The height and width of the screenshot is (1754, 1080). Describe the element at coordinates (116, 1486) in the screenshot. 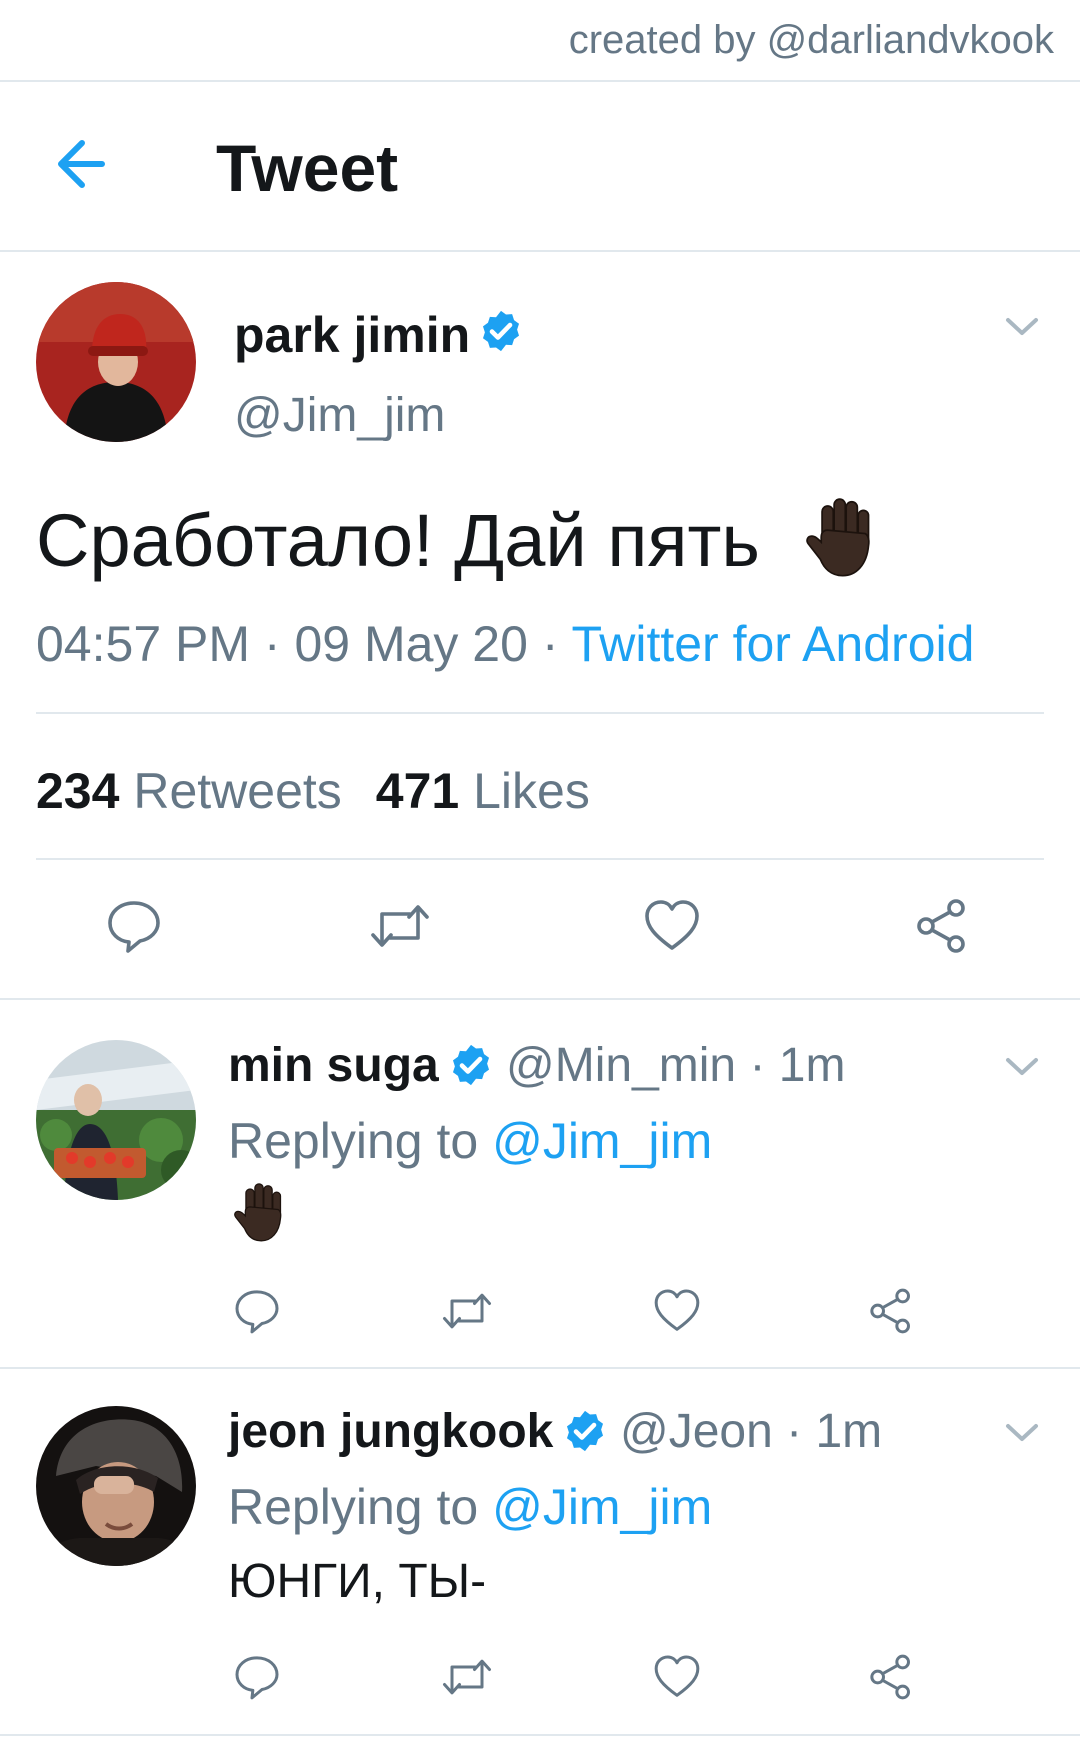

I see `avatar-jeon-jungkook` at that location.